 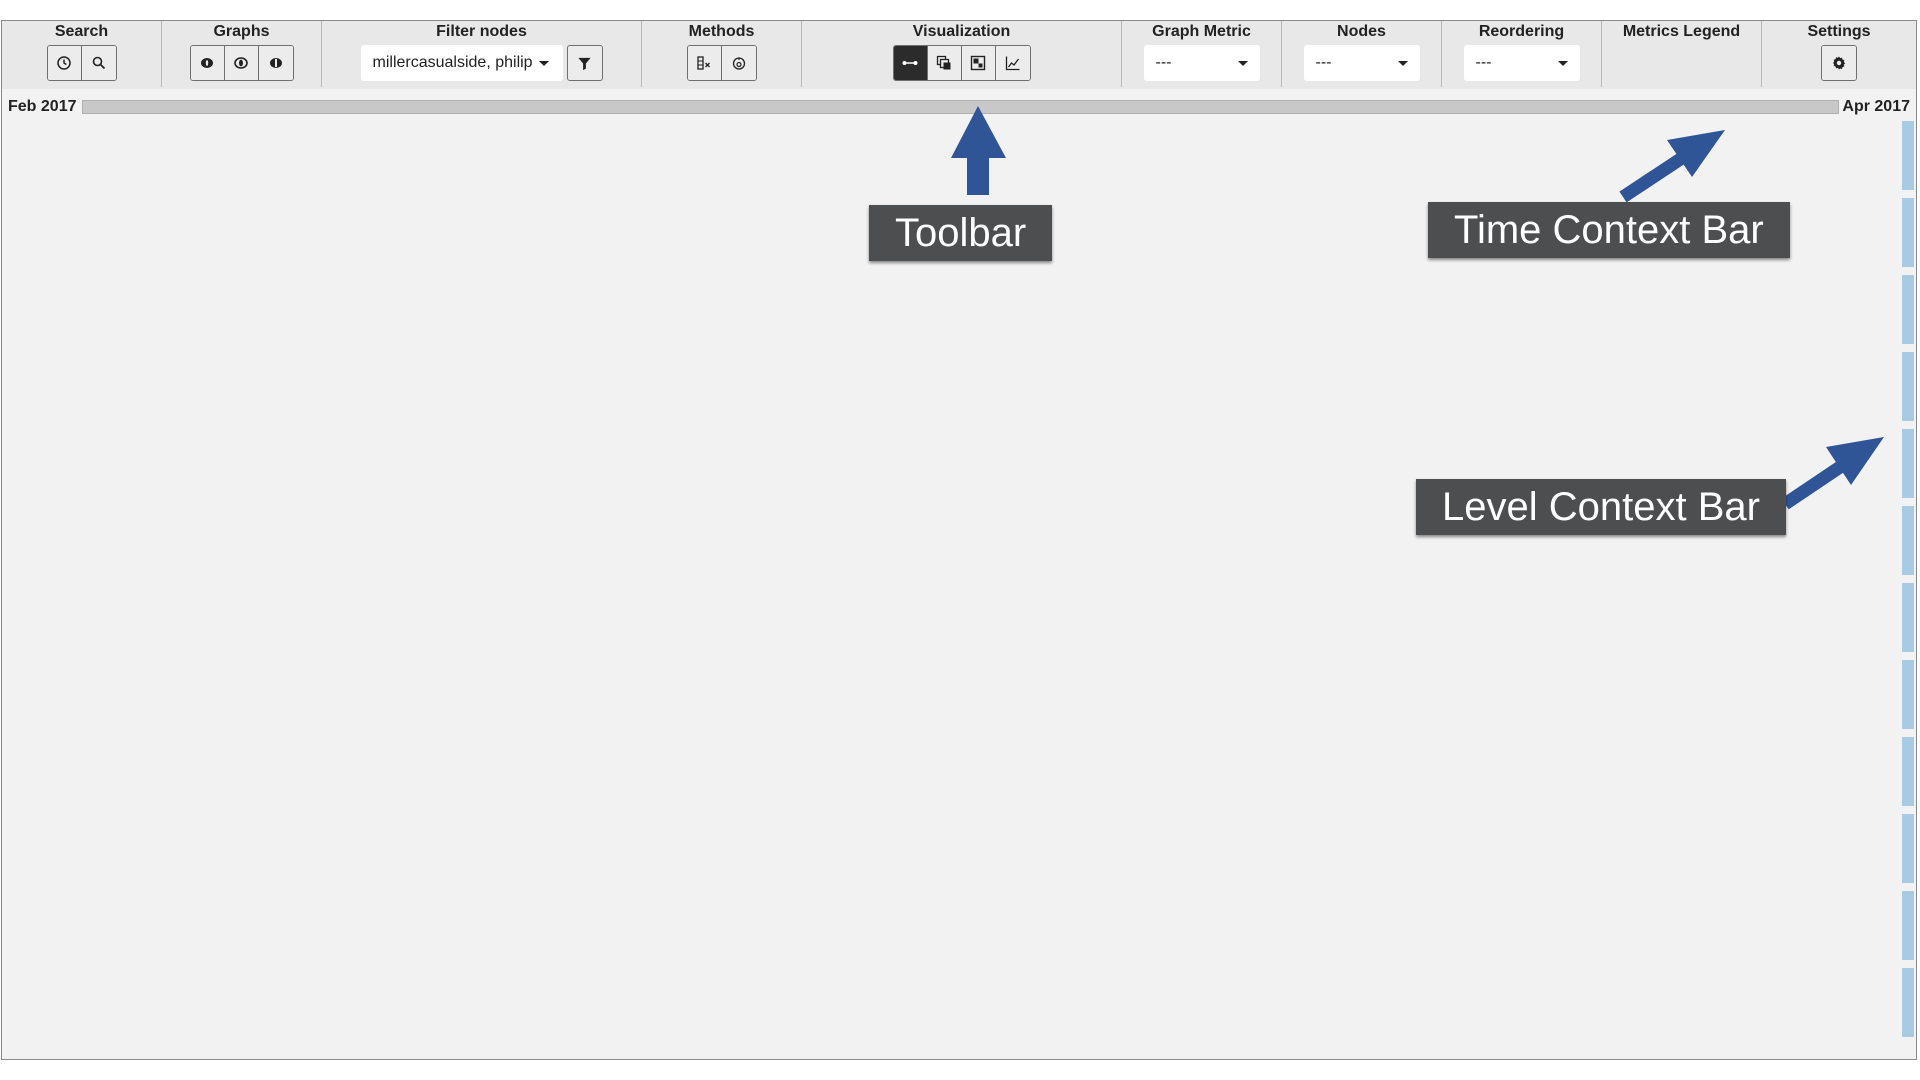 What do you see at coordinates (1654, 176) in the screenshot?
I see `time-context-arrow-shaft` at bounding box center [1654, 176].